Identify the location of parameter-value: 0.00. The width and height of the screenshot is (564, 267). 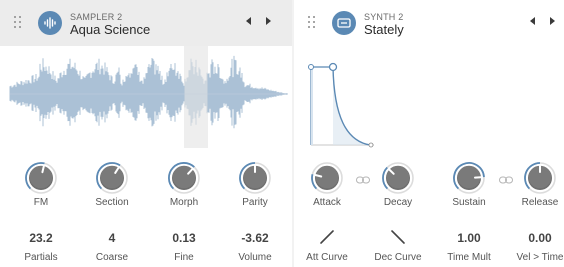
(534, 238).